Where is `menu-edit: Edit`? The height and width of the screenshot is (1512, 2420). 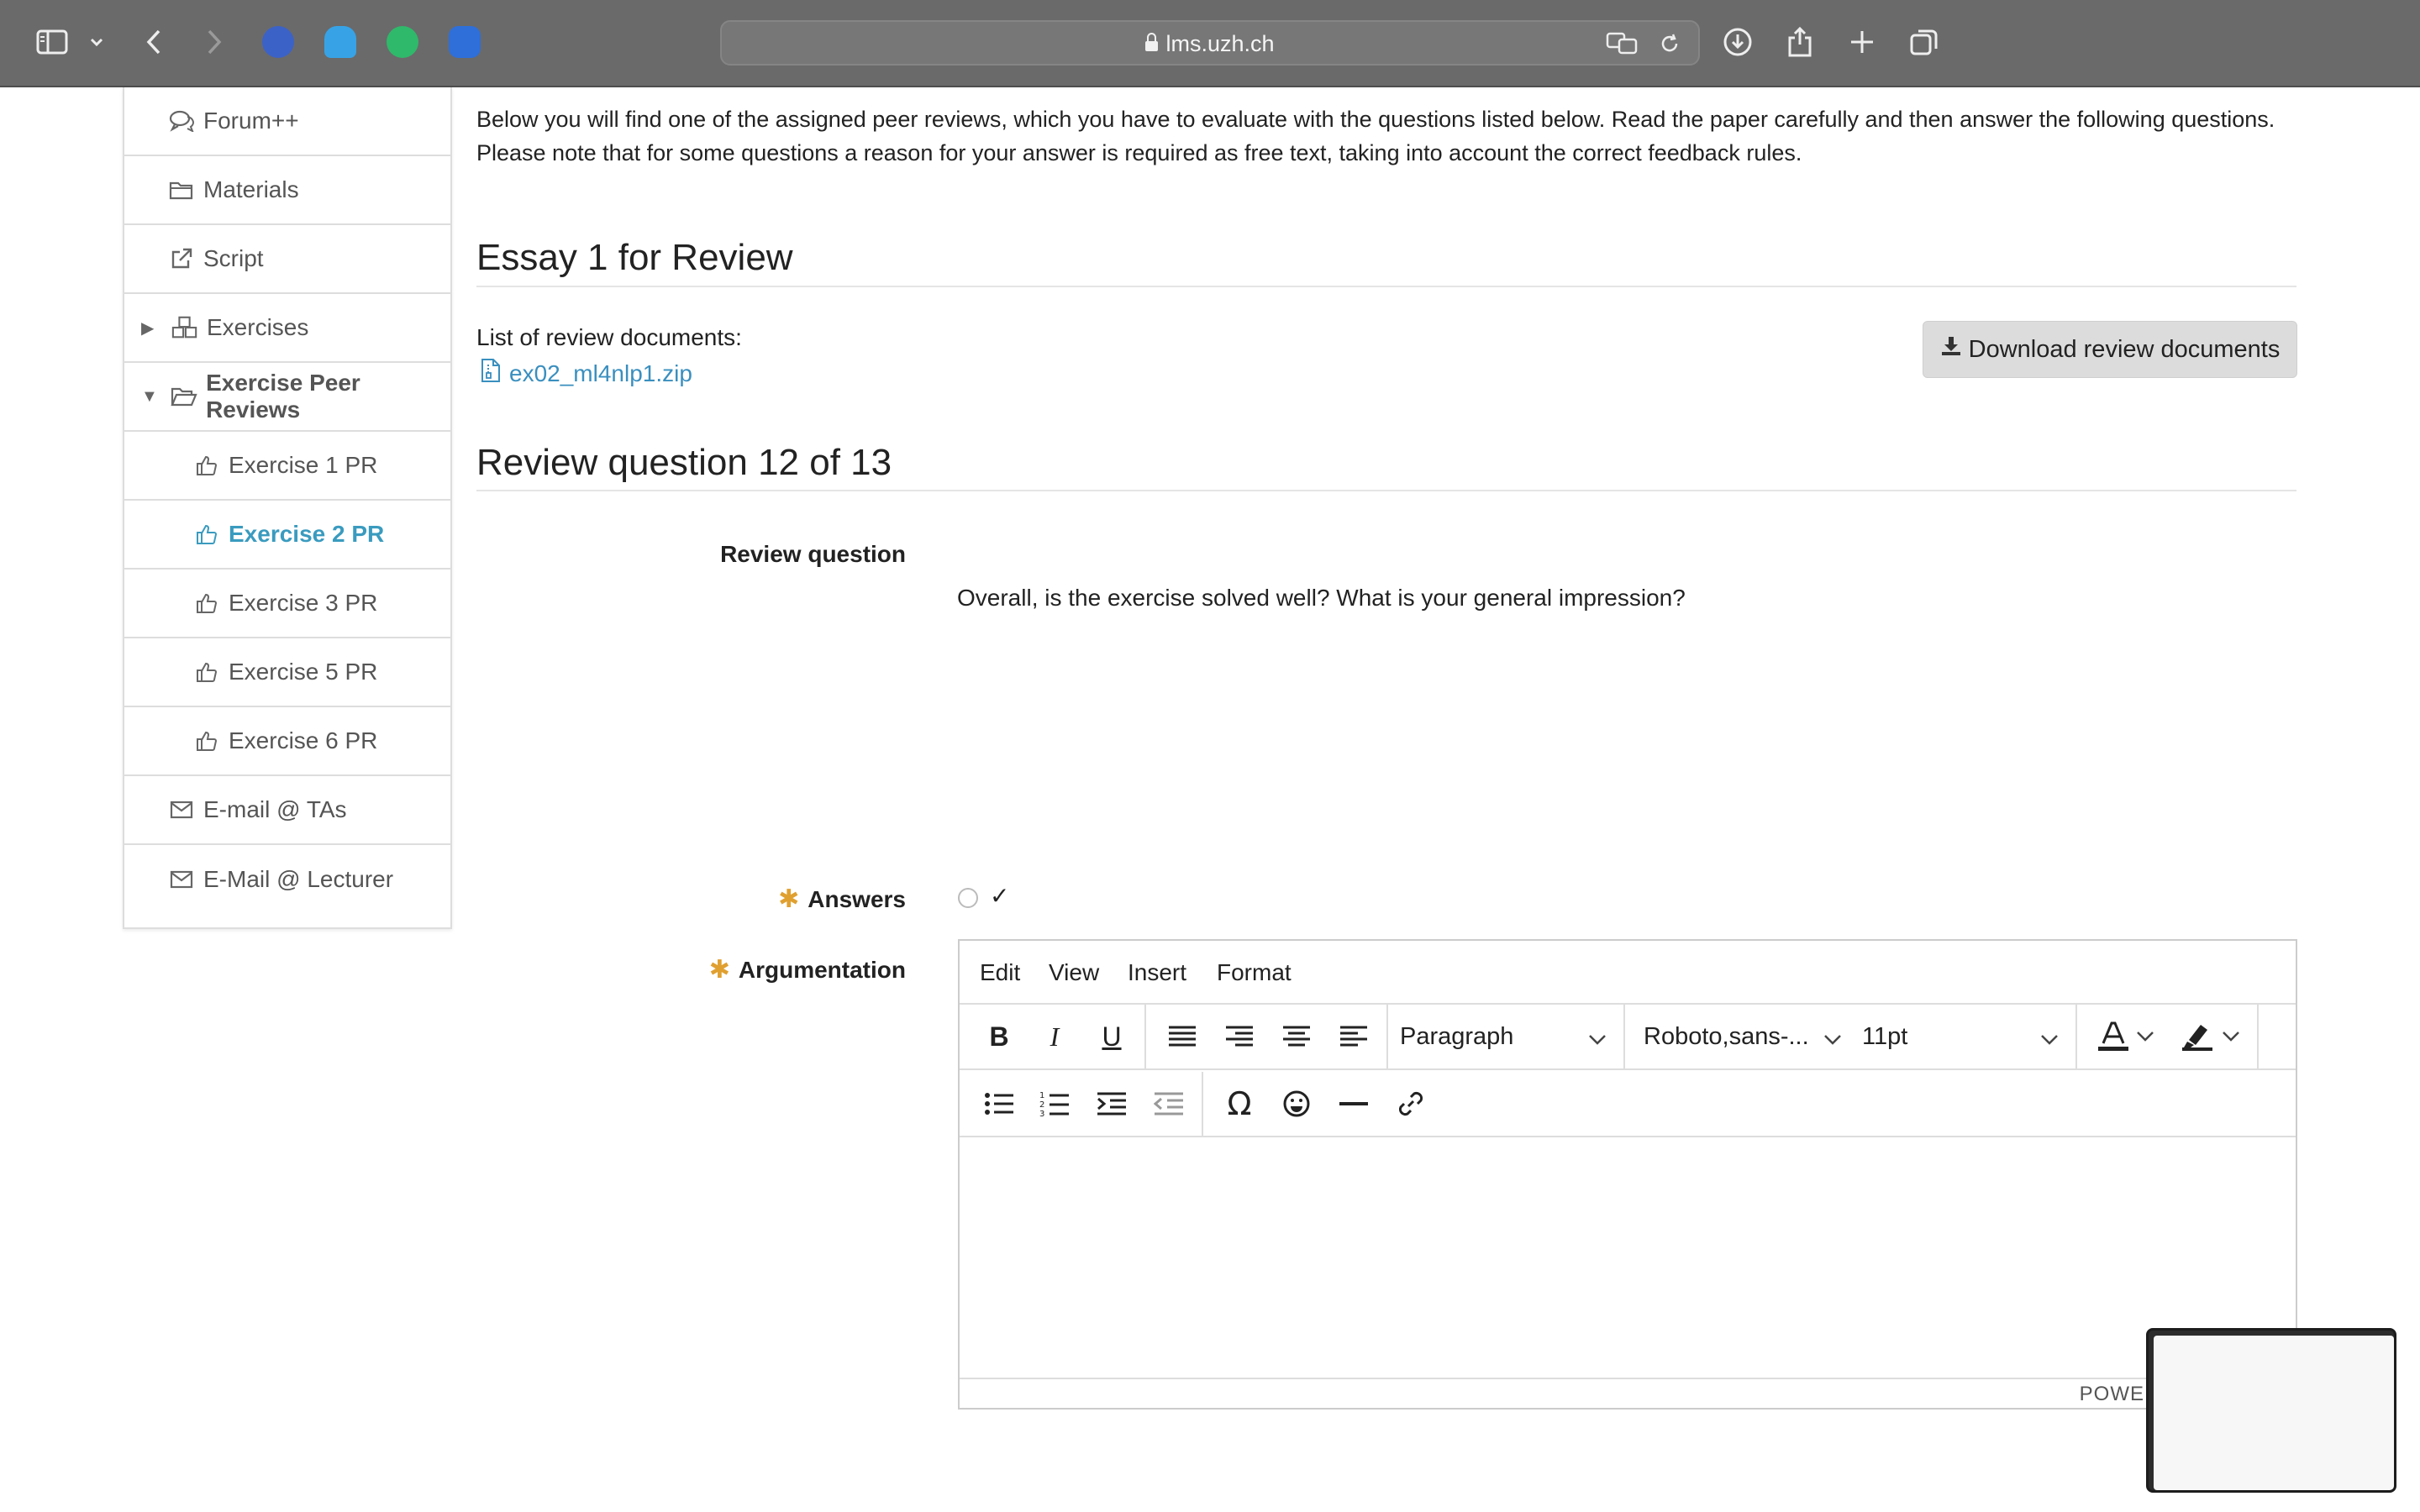 menu-edit: Edit is located at coordinates (1000, 972).